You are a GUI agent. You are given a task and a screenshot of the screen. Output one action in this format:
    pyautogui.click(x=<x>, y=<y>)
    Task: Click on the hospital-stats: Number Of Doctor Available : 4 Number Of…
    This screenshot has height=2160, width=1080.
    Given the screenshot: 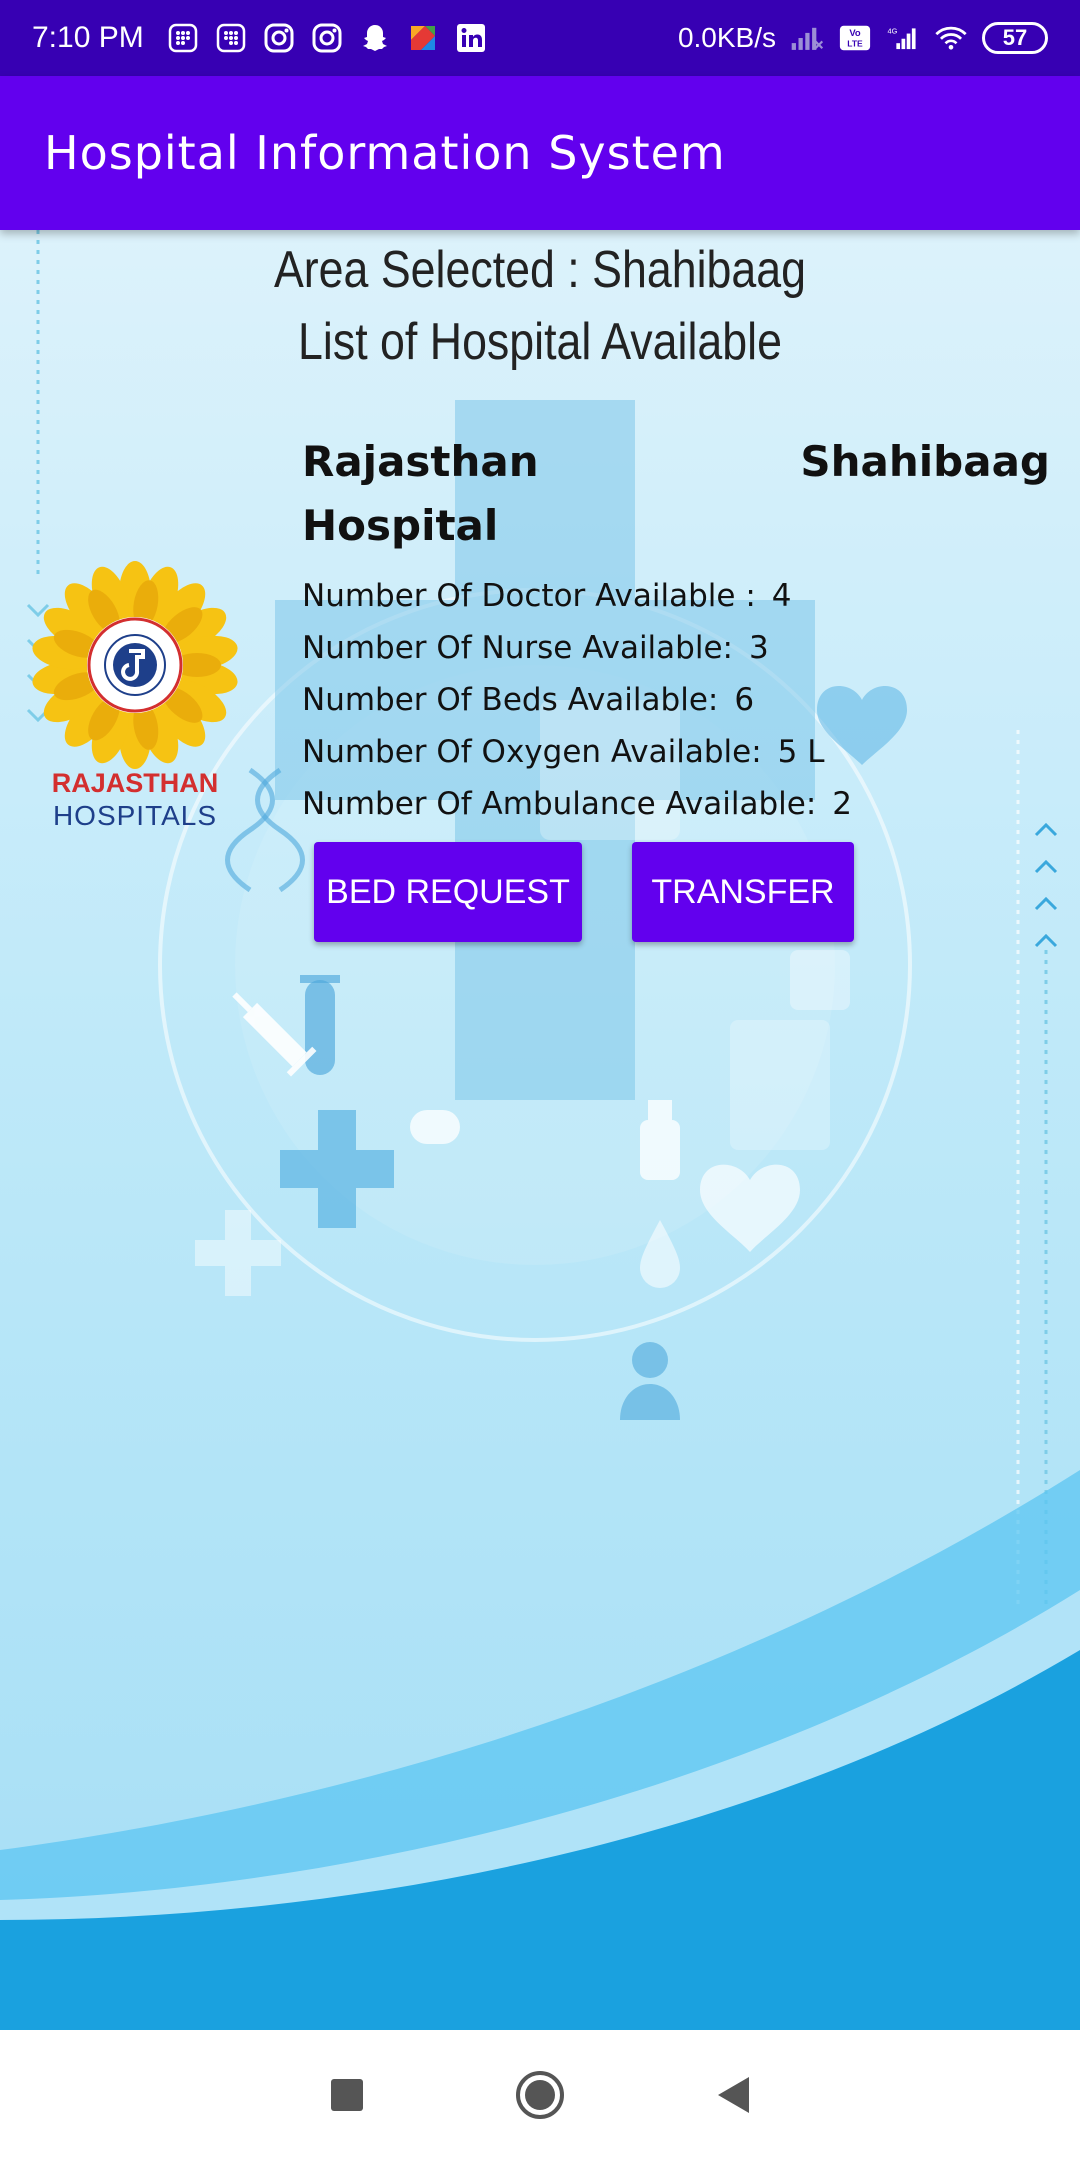 What is the action you would take?
    pyautogui.click(x=577, y=700)
    